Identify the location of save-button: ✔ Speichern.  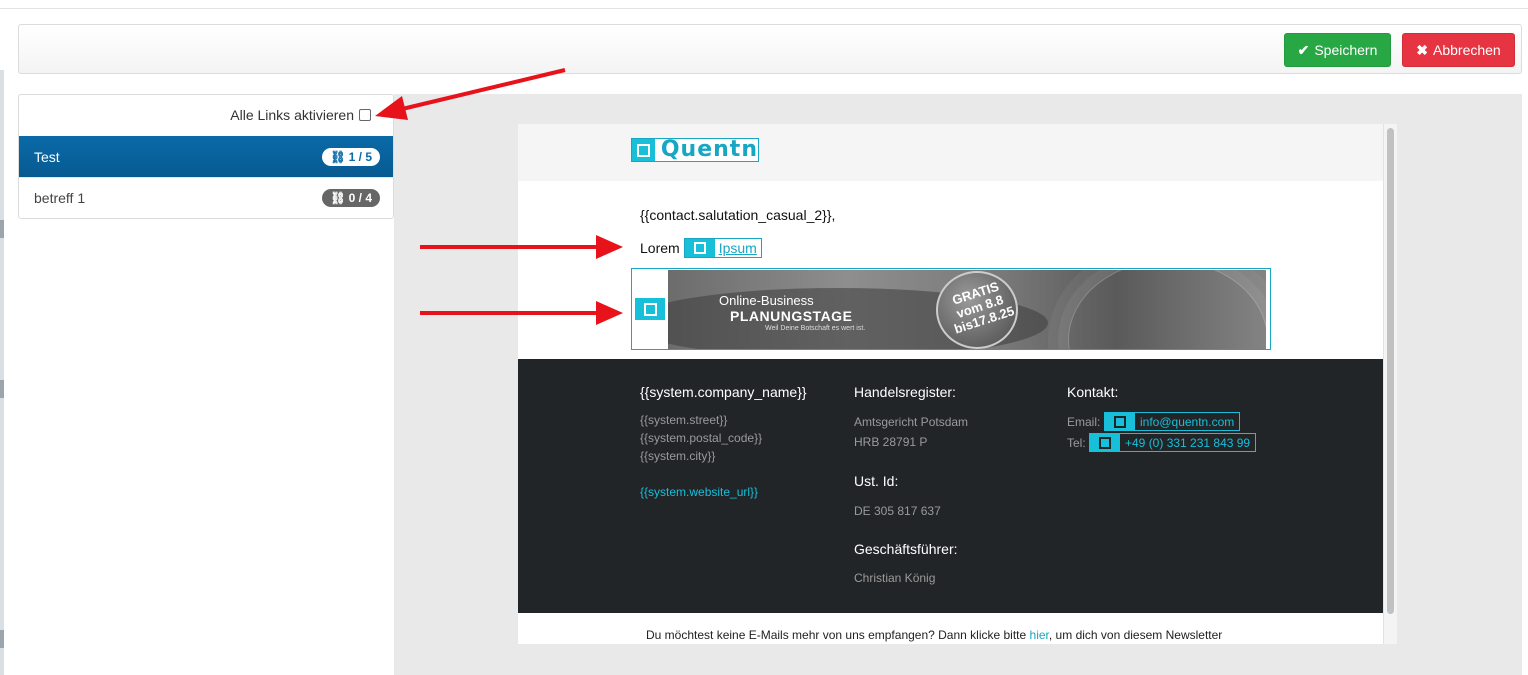
(1337, 50).